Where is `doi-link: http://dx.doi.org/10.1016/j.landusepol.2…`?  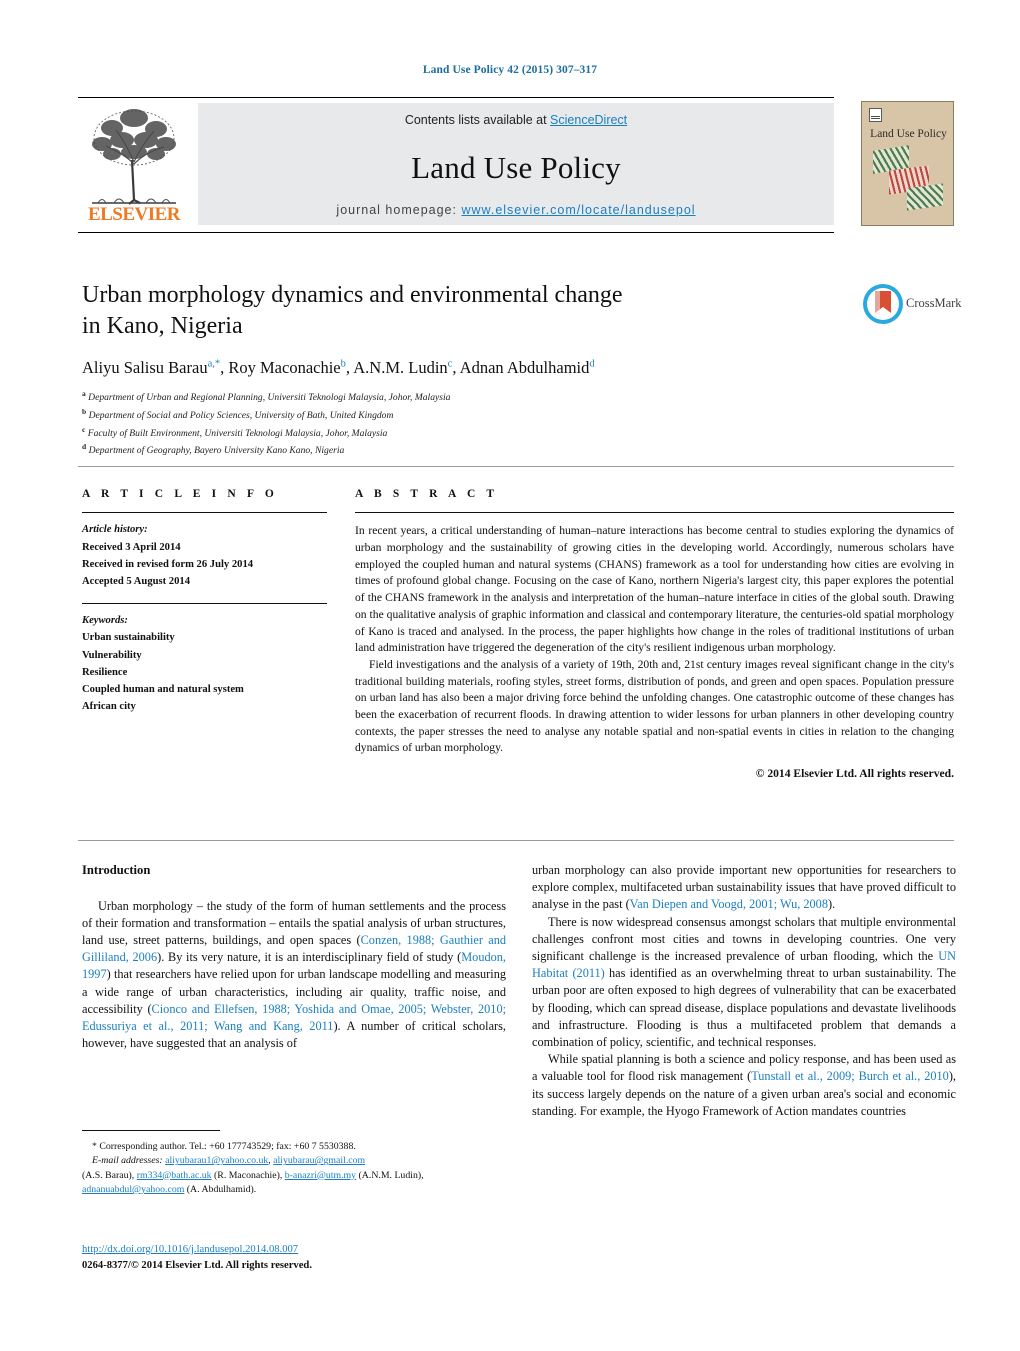
doi-link: http://dx.doi.org/10.1016/j.landusepol.2… is located at coordinates (190, 1249).